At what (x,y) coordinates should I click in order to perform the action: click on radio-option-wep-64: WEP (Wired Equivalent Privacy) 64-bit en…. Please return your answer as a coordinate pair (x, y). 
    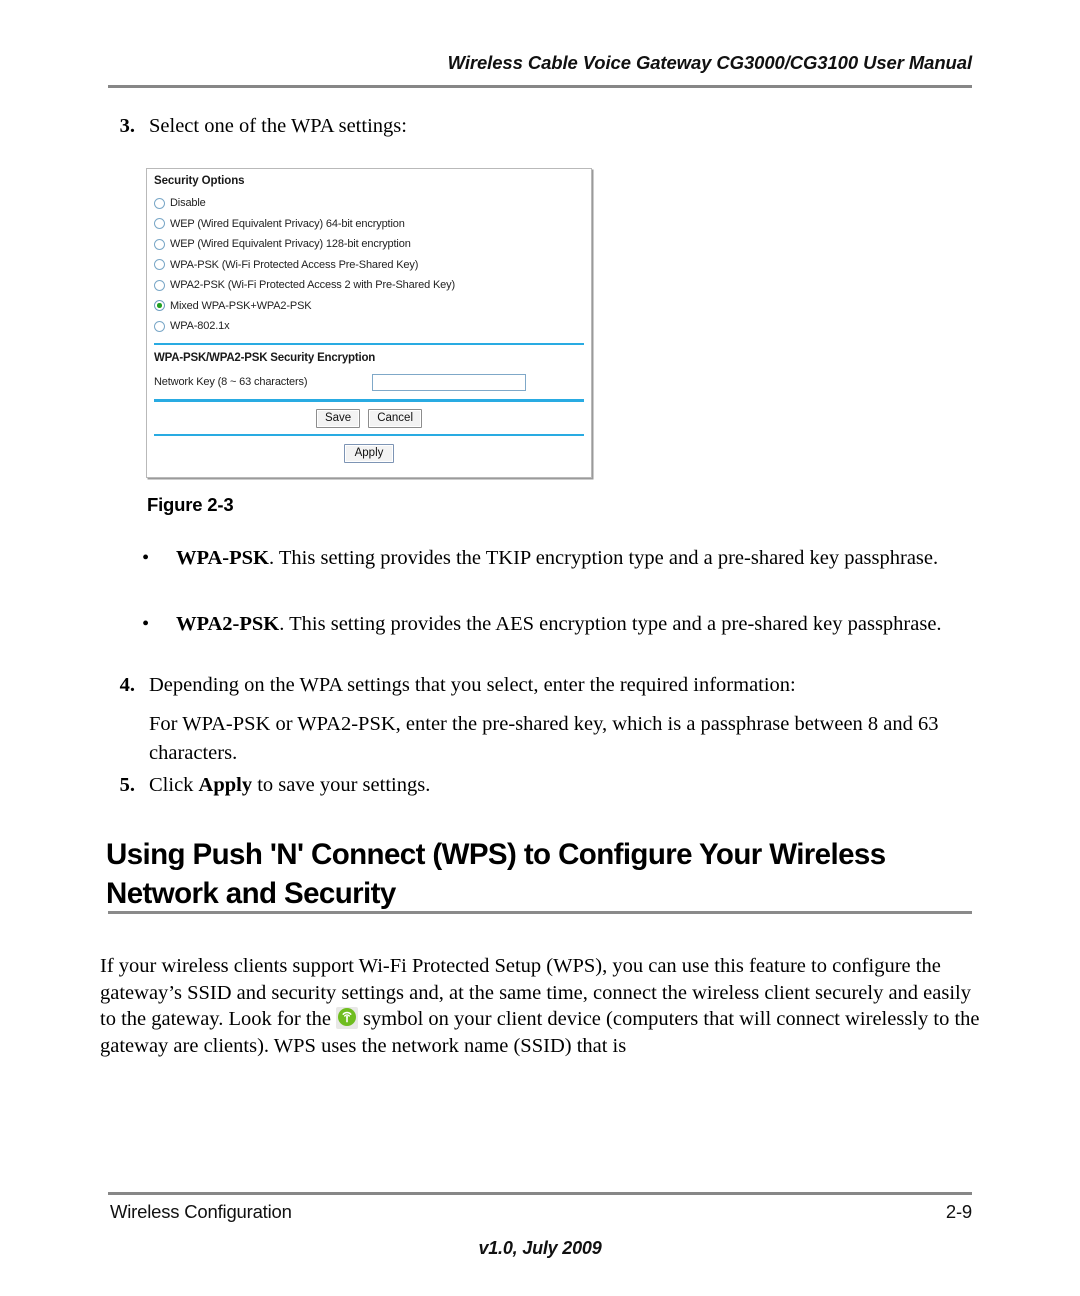
    Looking at the image, I should click on (369, 224).